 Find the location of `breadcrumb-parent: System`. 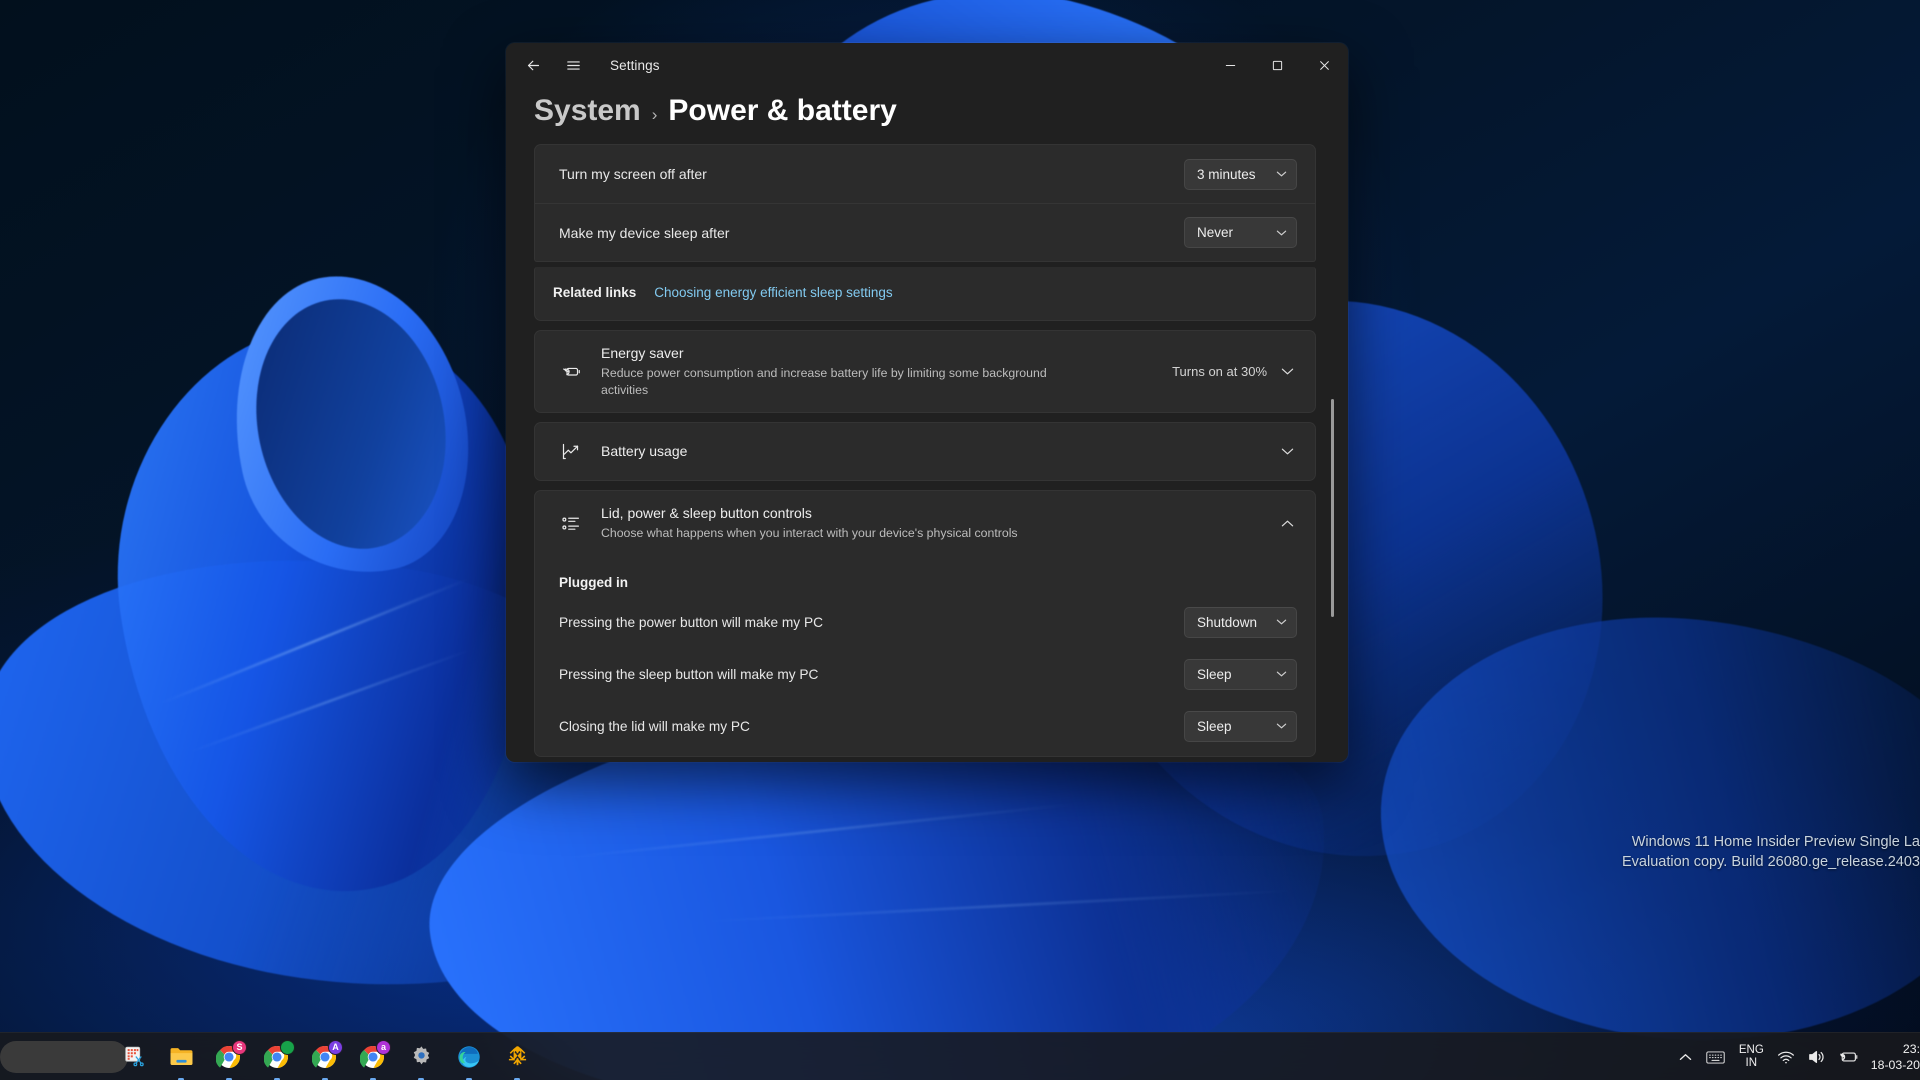

breadcrumb-parent: System is located at coordinates (587, 111).